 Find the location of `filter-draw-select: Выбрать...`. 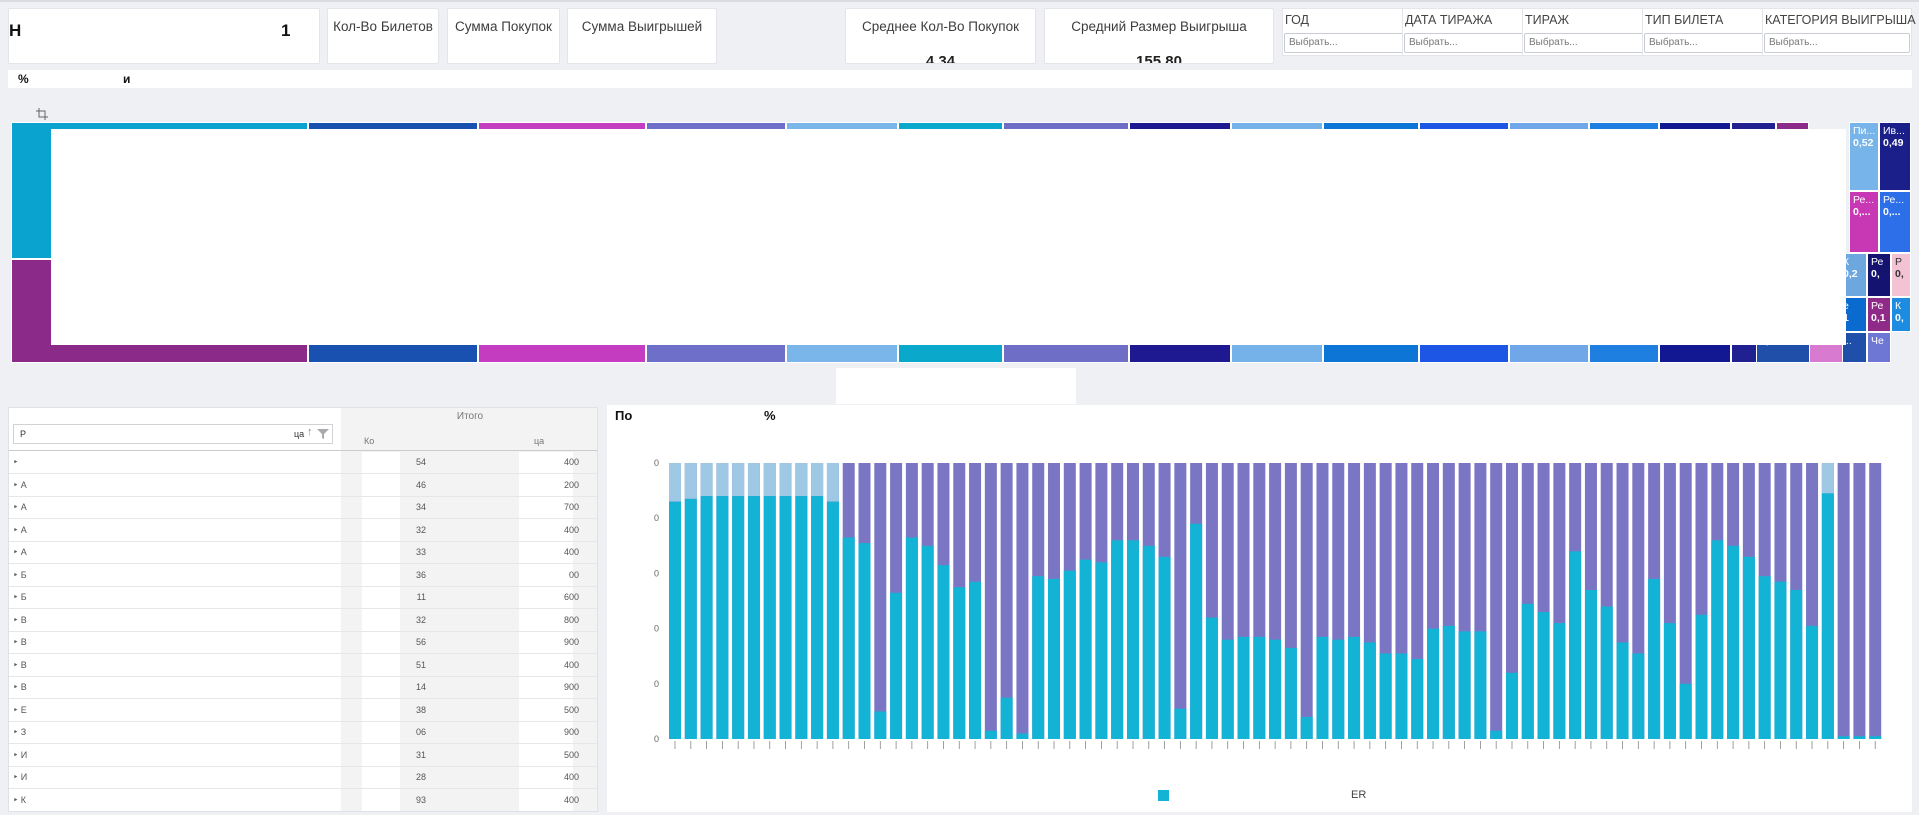

filter-draw-select: Выбрать... is located at coordinates (1586, 43).